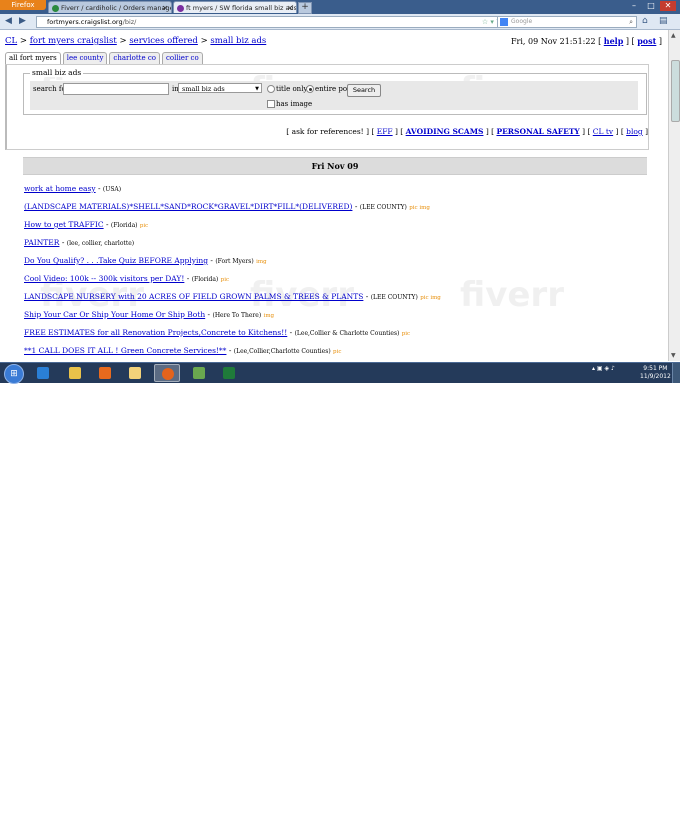 The image size is (680, 828). What do you see at coordinates (673, 355) in the screenshot?
I see `scroll-down-icon: ▼` at bounding box center [673, 355].